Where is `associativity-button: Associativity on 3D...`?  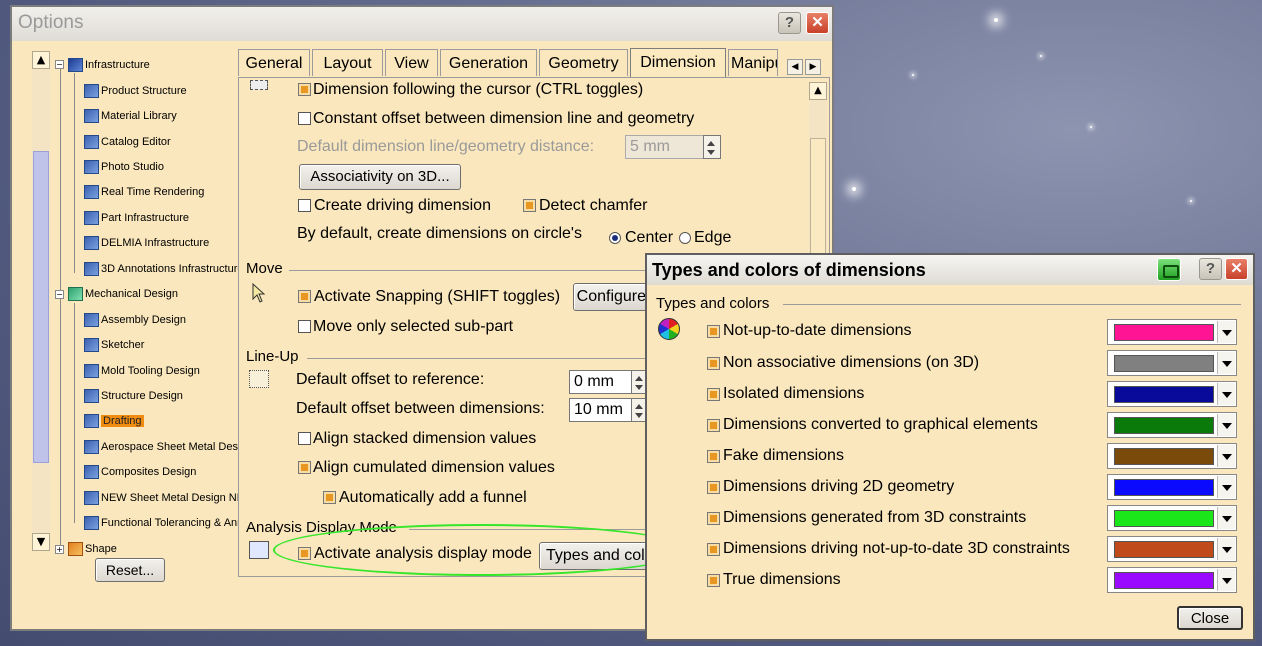
associativity-button: Associativity on 3D... is located at coordinates (380, 177).